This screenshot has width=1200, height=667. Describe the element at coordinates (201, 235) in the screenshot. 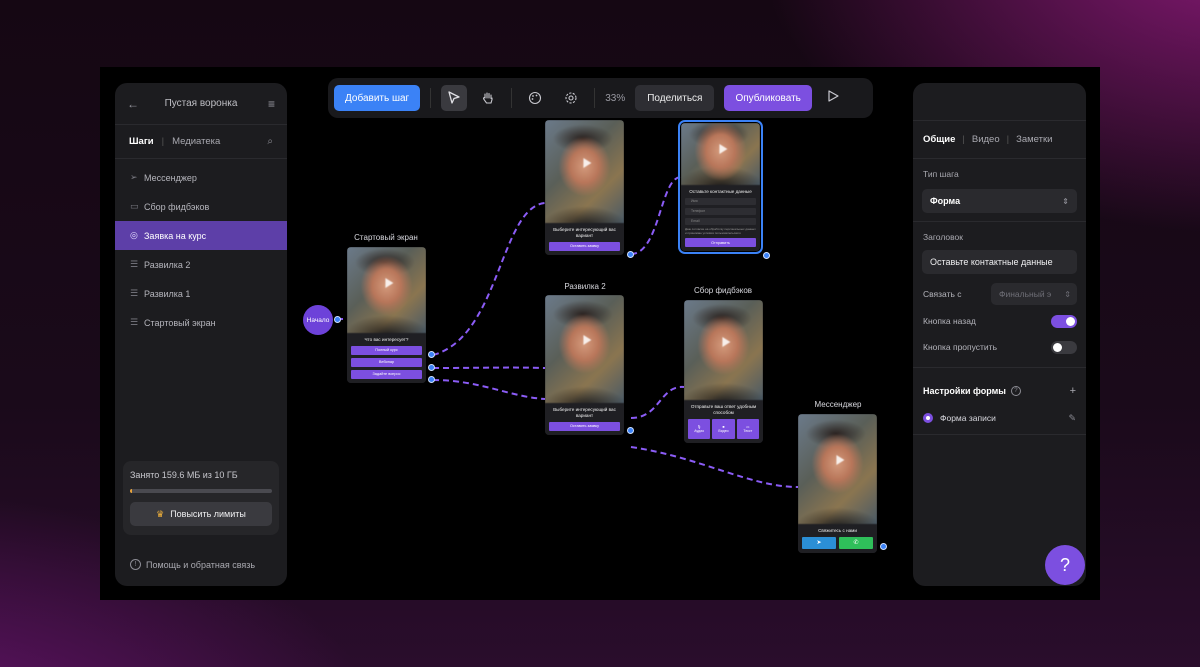

I see `step-item-course-request: ◎ Заявка на курс` at that location.